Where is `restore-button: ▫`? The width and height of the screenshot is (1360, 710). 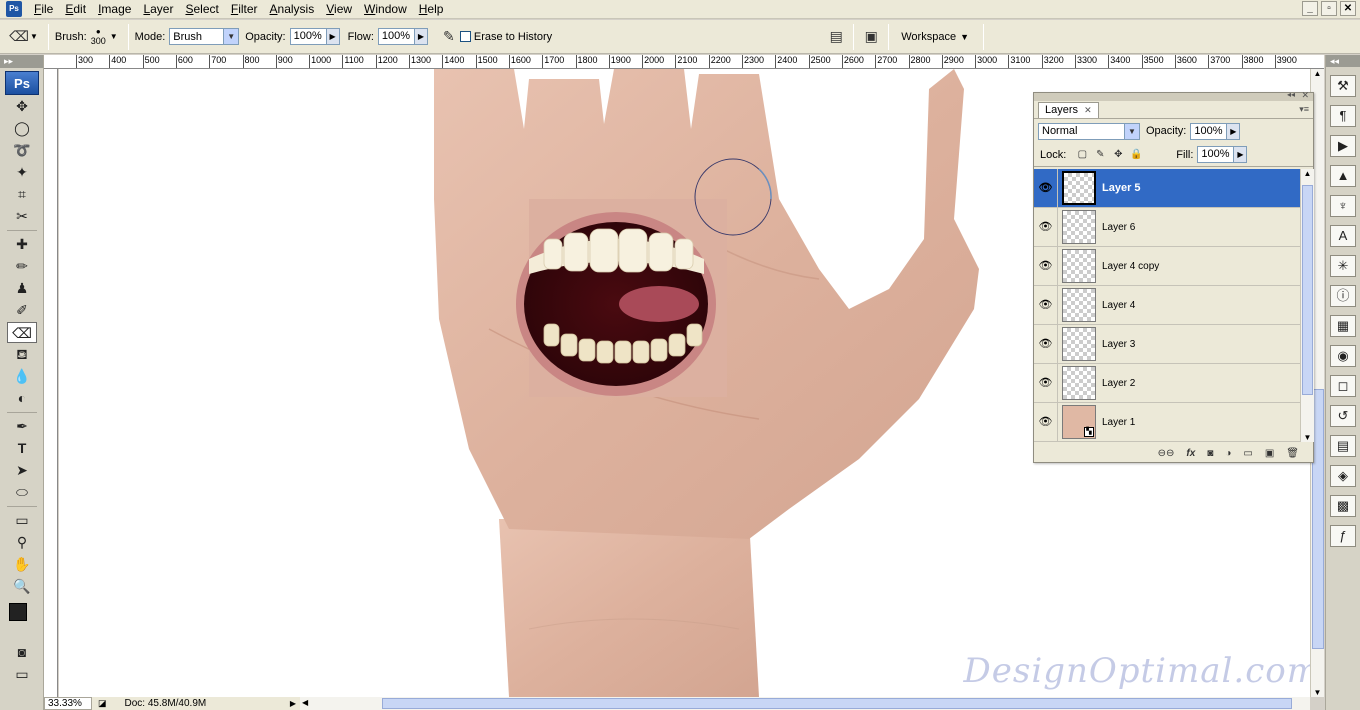 restore-button: ▫ is located at coordinates (1329, 8).